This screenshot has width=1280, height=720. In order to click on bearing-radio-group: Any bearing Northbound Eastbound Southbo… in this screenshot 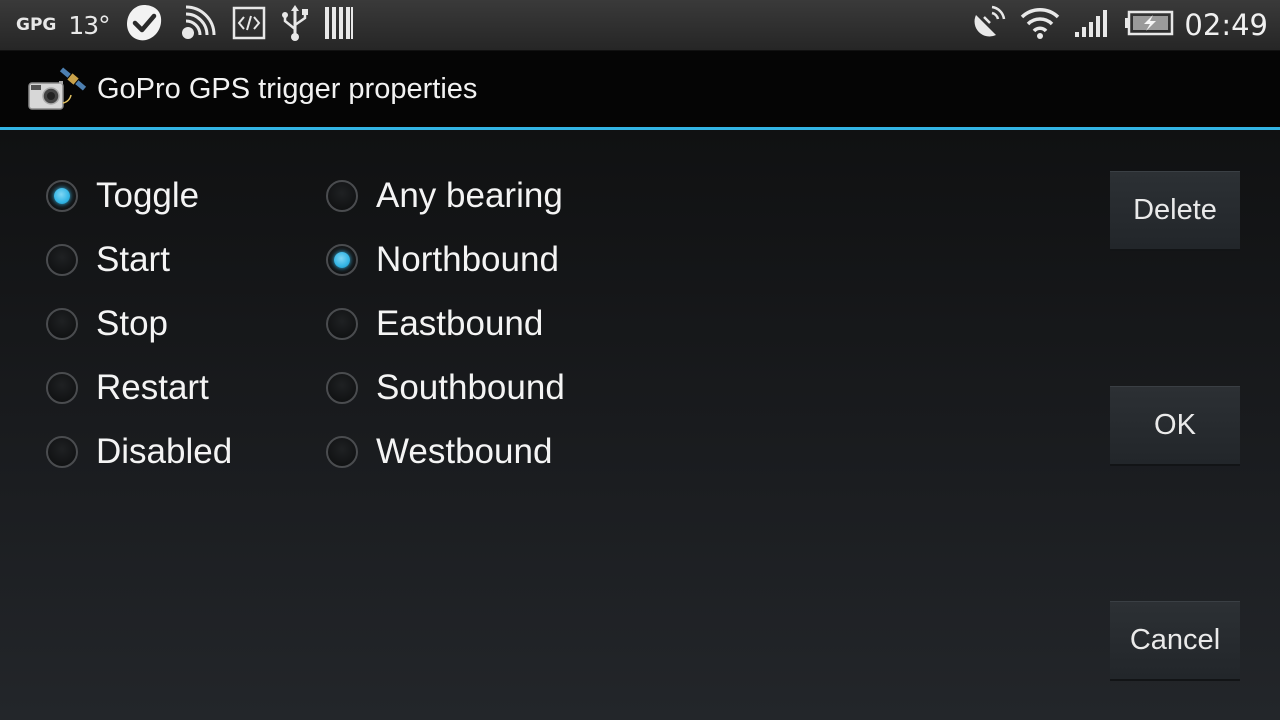, I will do `click(445, 324)`.